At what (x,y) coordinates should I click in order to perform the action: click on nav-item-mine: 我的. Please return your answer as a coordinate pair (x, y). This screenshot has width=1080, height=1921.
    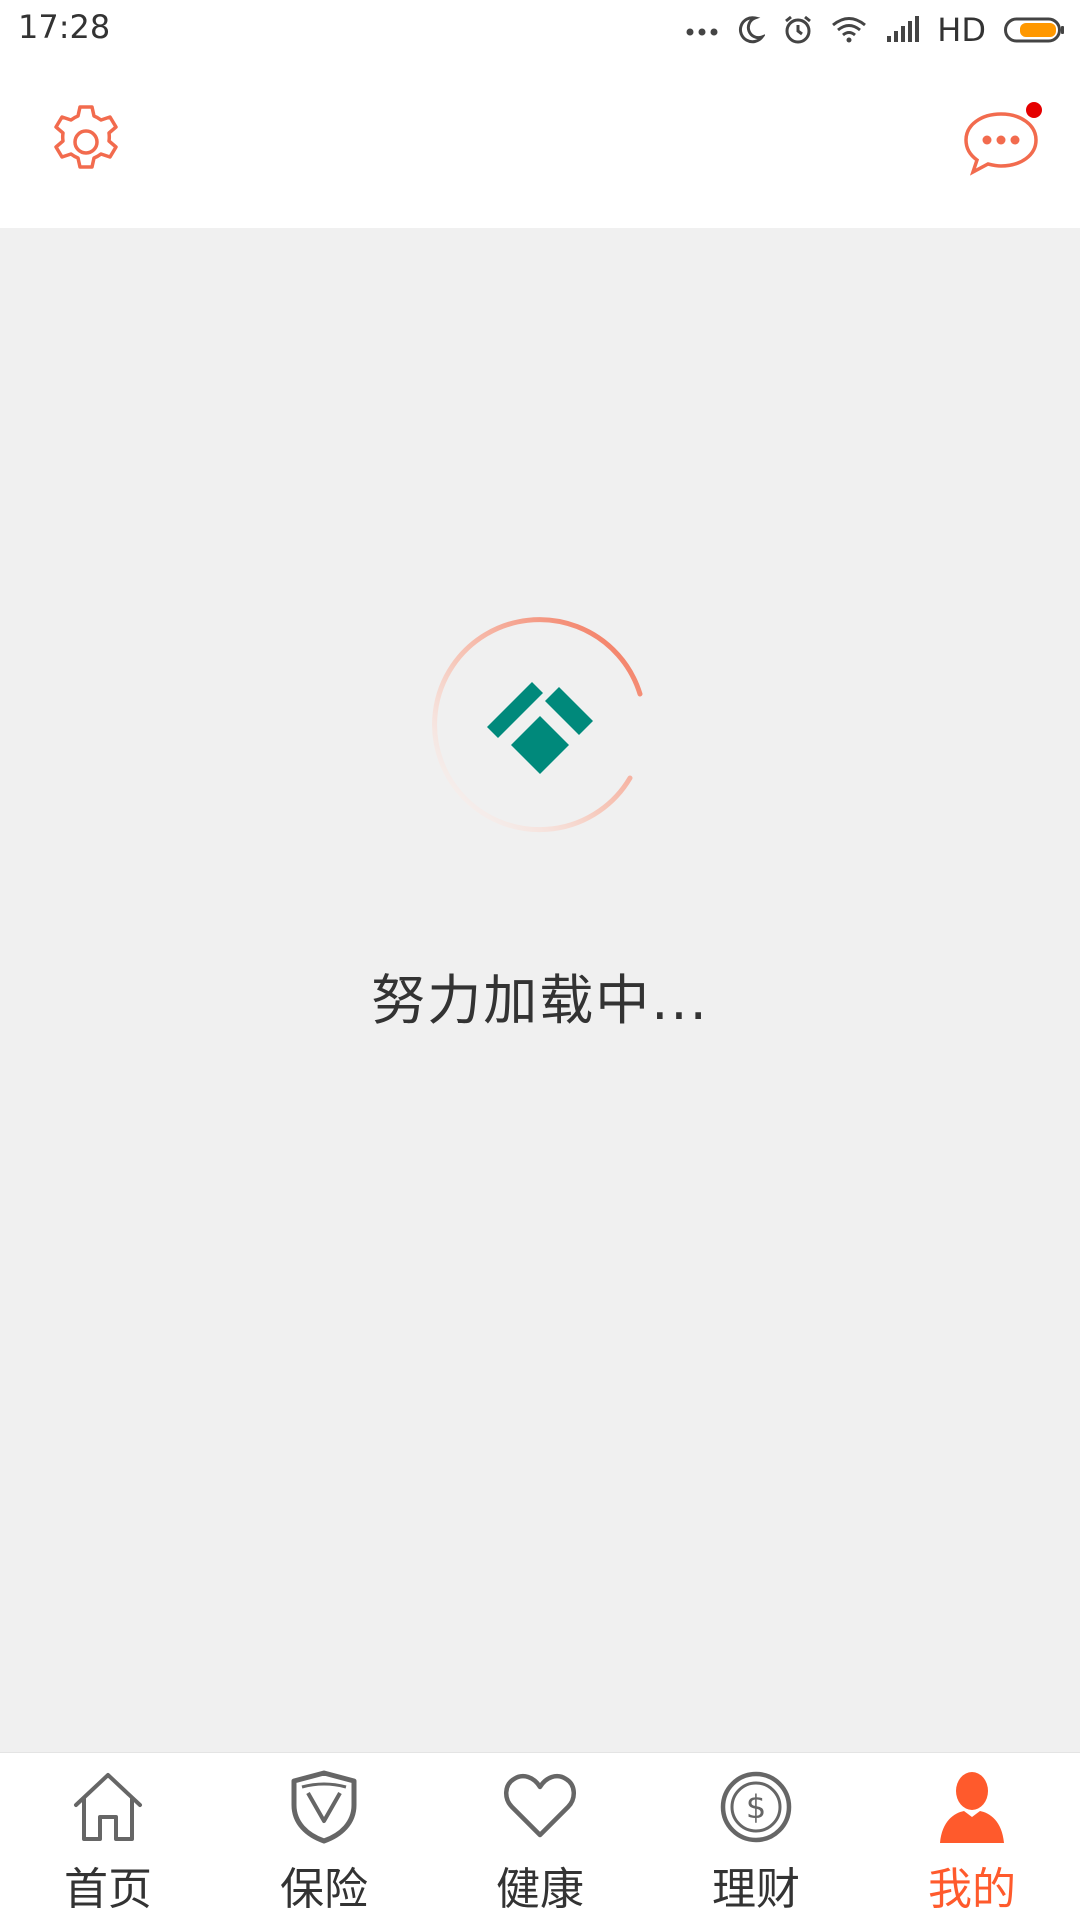
    Looking at the image, I should click on (972, 1837).